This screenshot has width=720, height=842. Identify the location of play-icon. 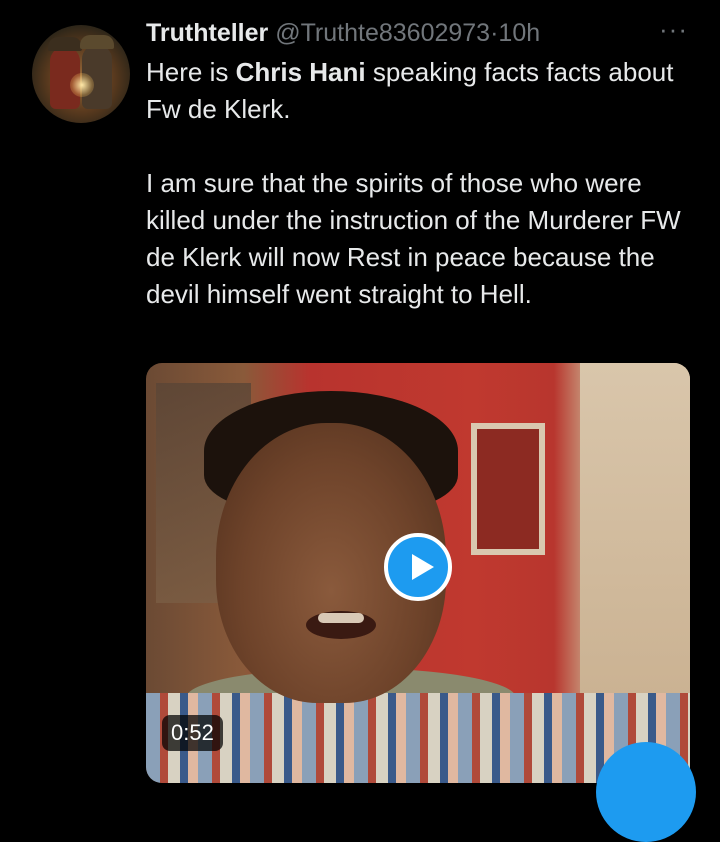
(418, 567).